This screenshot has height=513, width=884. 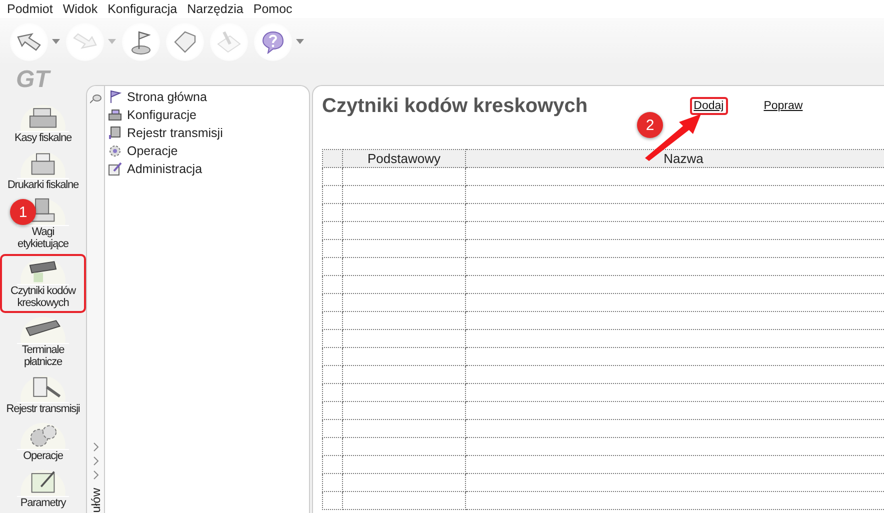 What do you see at coordinates (455, 106) in the screenshot?
I see `page-title: Czytniki kodów kreskowych` at bounding box center [455, 106].